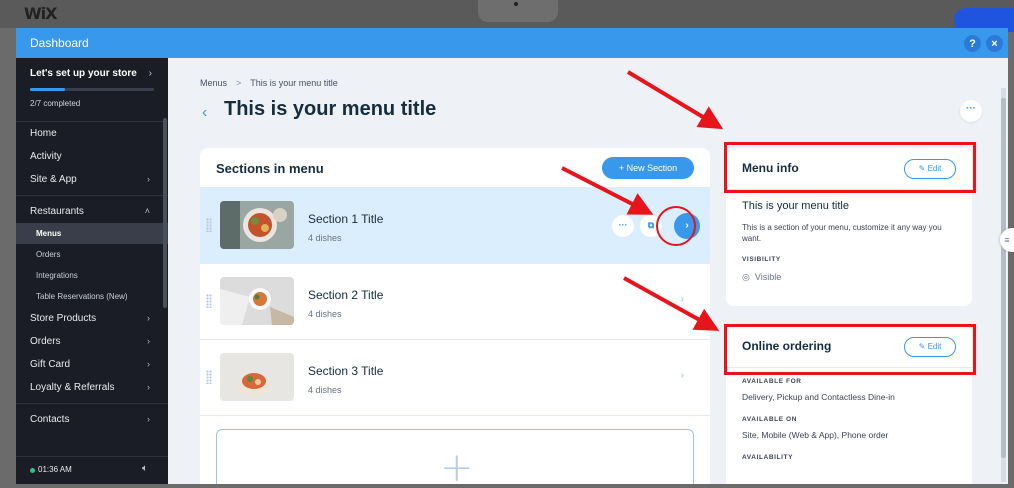  I want to click on sidebar-item-label: Activity, so click(46, 156).